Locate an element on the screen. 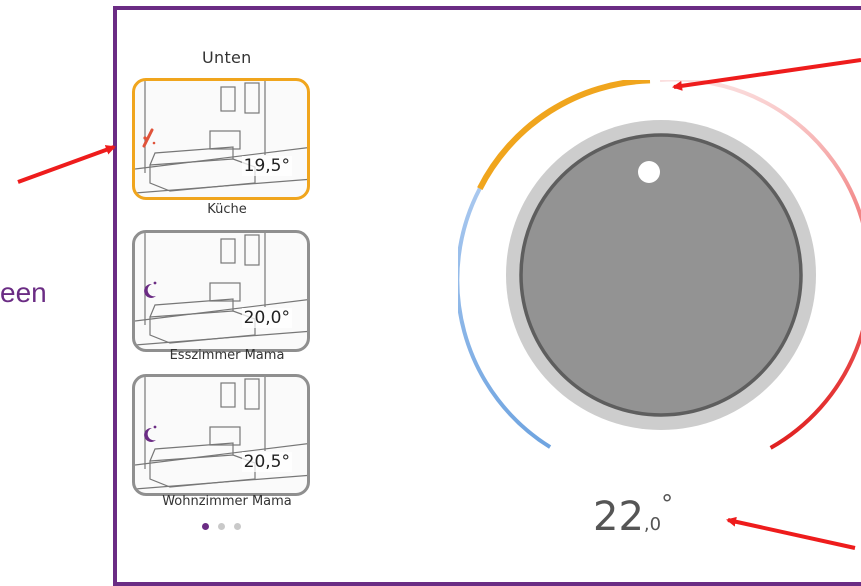 The width and height of the screenshot is (861, 586). room-name-wohnzimmer-mama: Wohnzimmer Mama is located at coordinates (227, 501).